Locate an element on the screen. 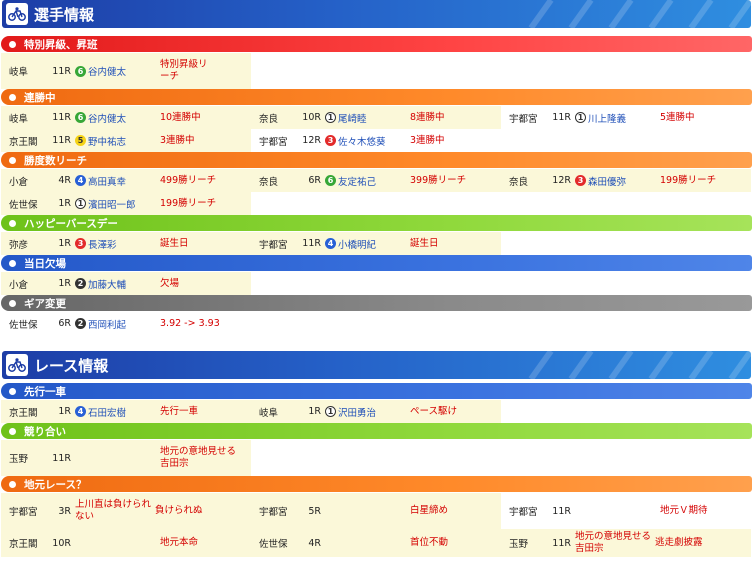 Image resolution: width=753 pixels, height=583 pixels. player-link: 2 加藤大輔 is located at coordinates (117, 284).